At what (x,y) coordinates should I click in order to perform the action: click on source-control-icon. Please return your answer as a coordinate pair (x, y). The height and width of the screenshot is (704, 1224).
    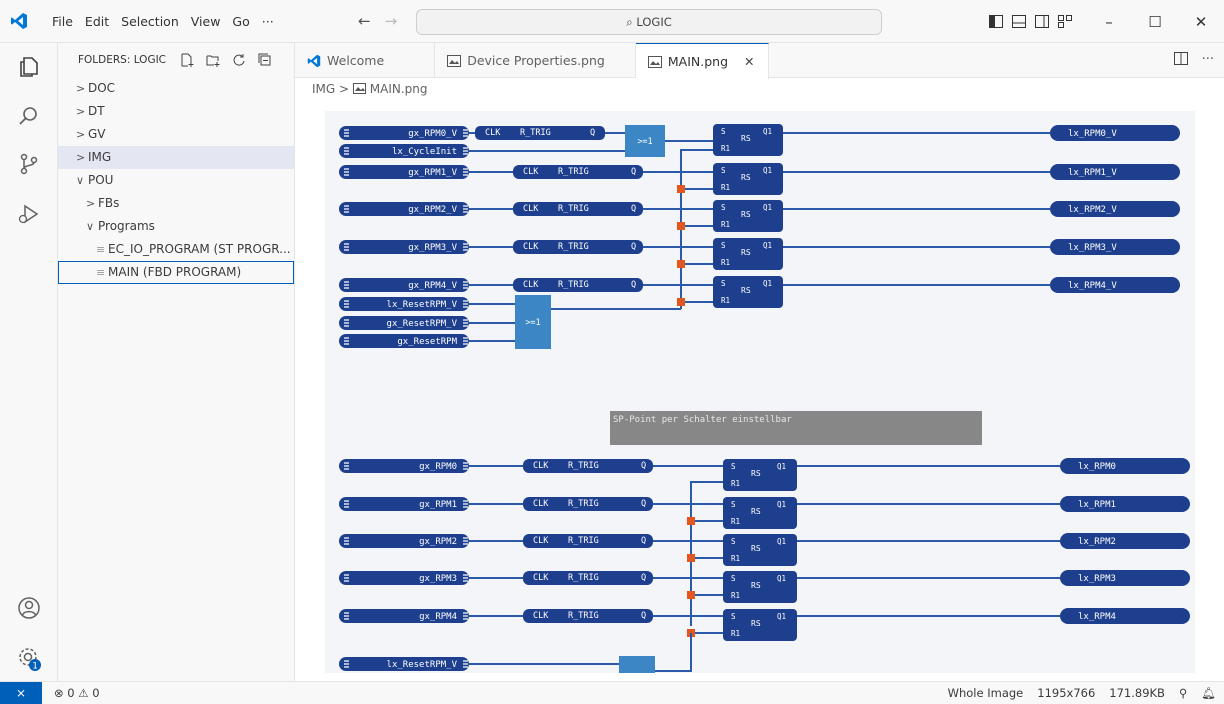
    Looking at the image, I should click on (29, 164).